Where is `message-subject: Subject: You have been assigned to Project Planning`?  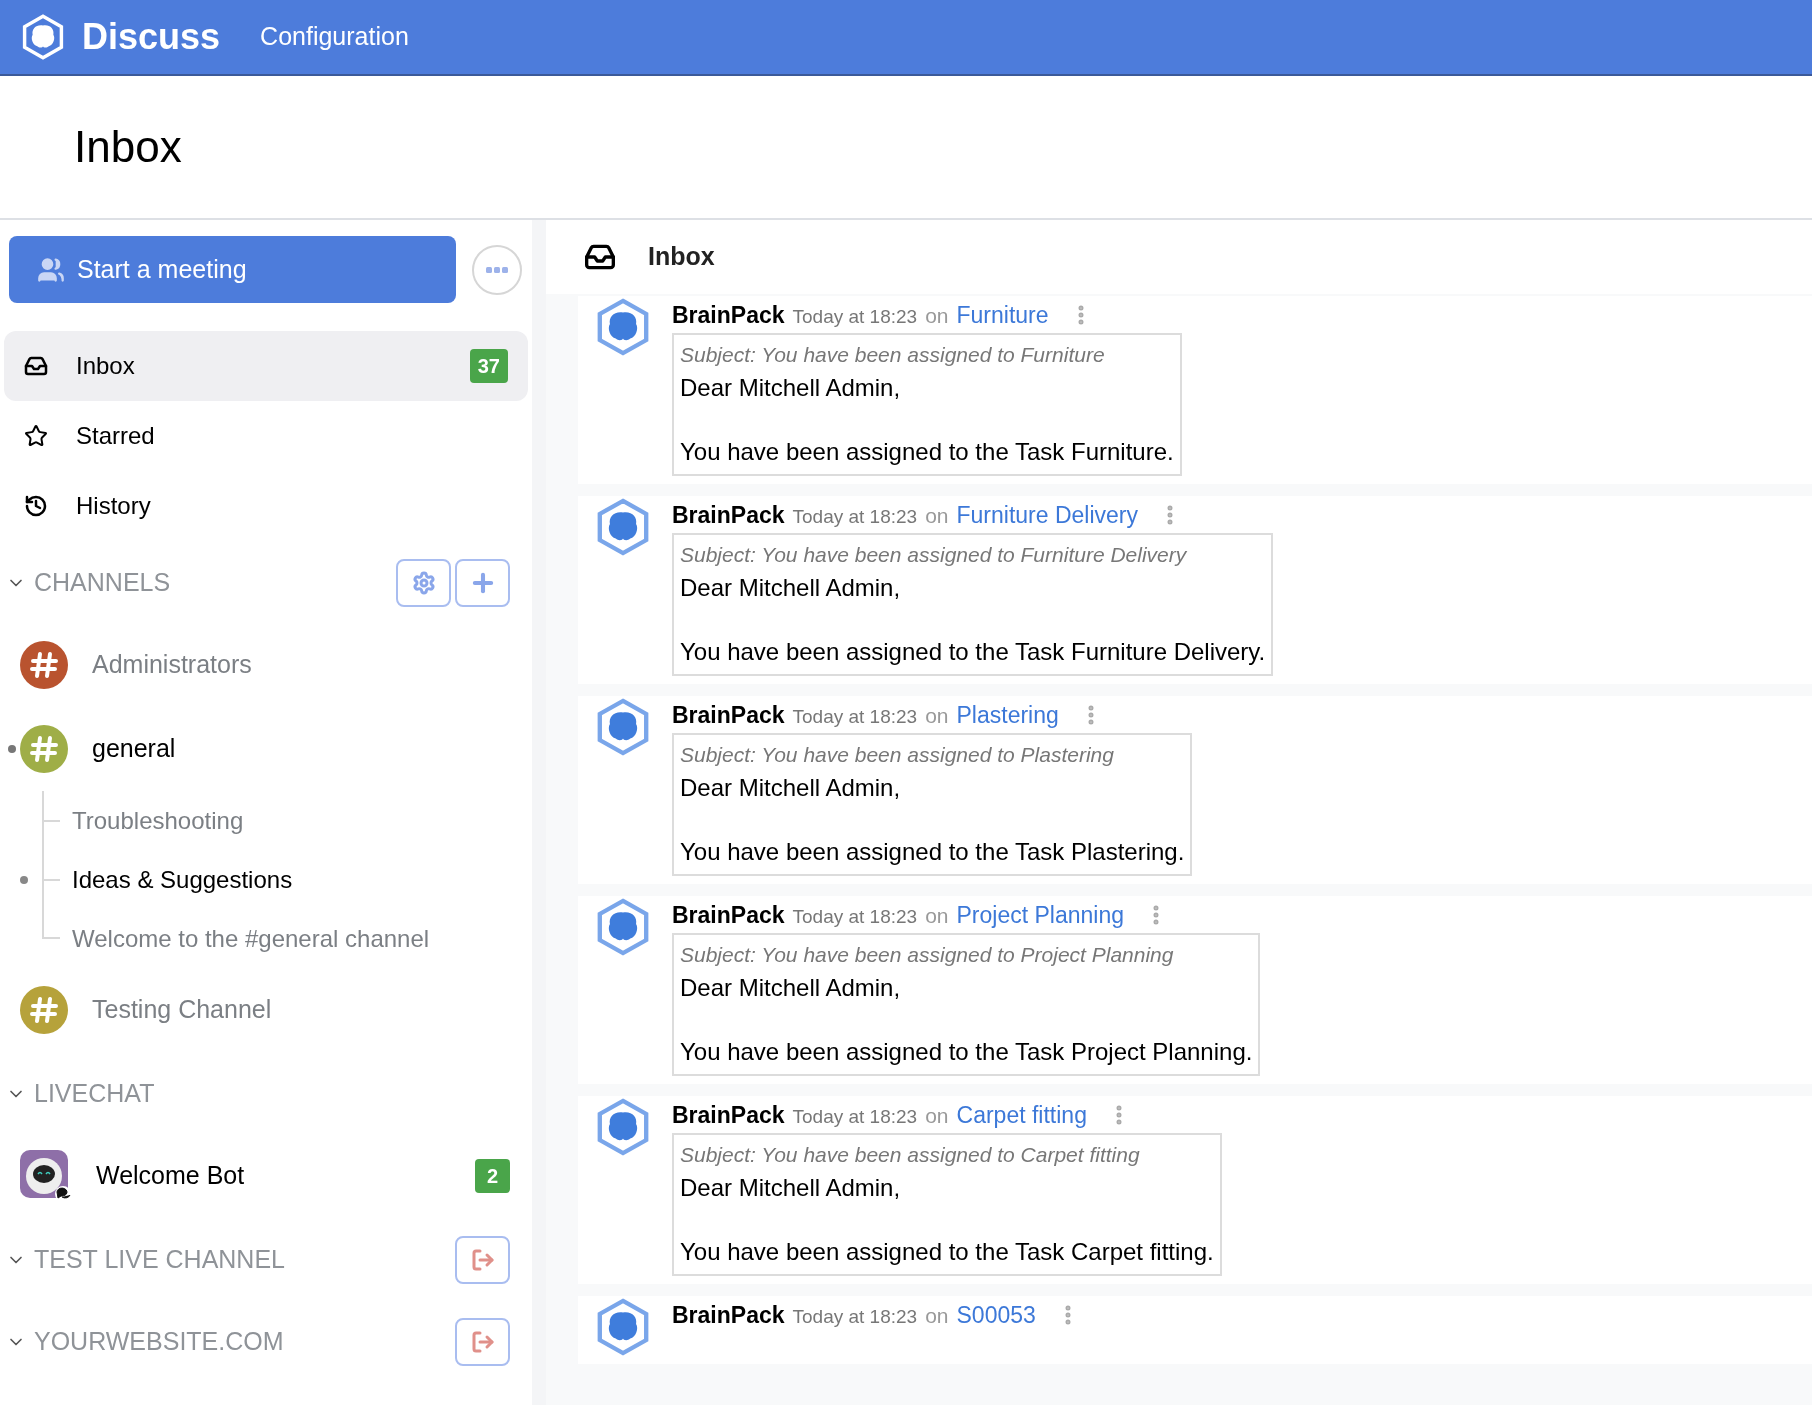
message-subject: Subject: You have been assigned to Project Planning is located at coordinates (927, 954).